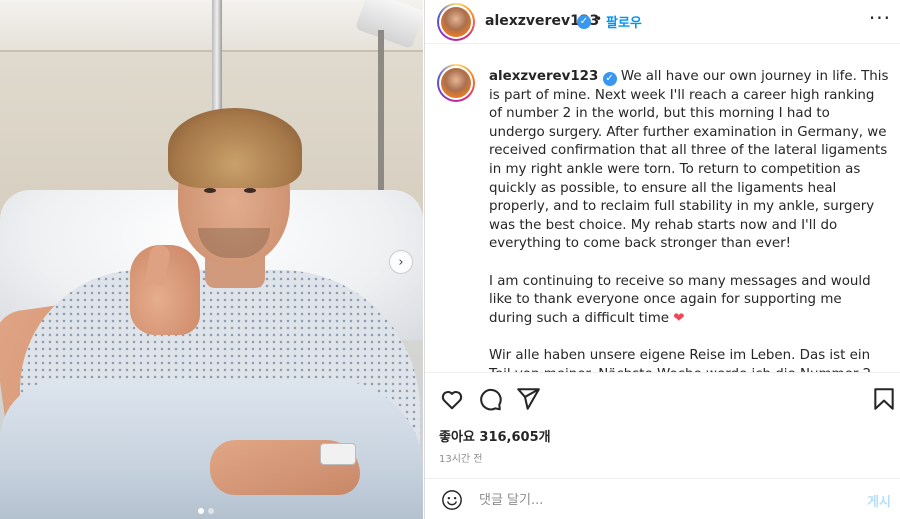 This screenshot has height=519, width=900. I want to click on post-header: alexzverev123 ✓ • 팔로우 ···, so click(662, 22).